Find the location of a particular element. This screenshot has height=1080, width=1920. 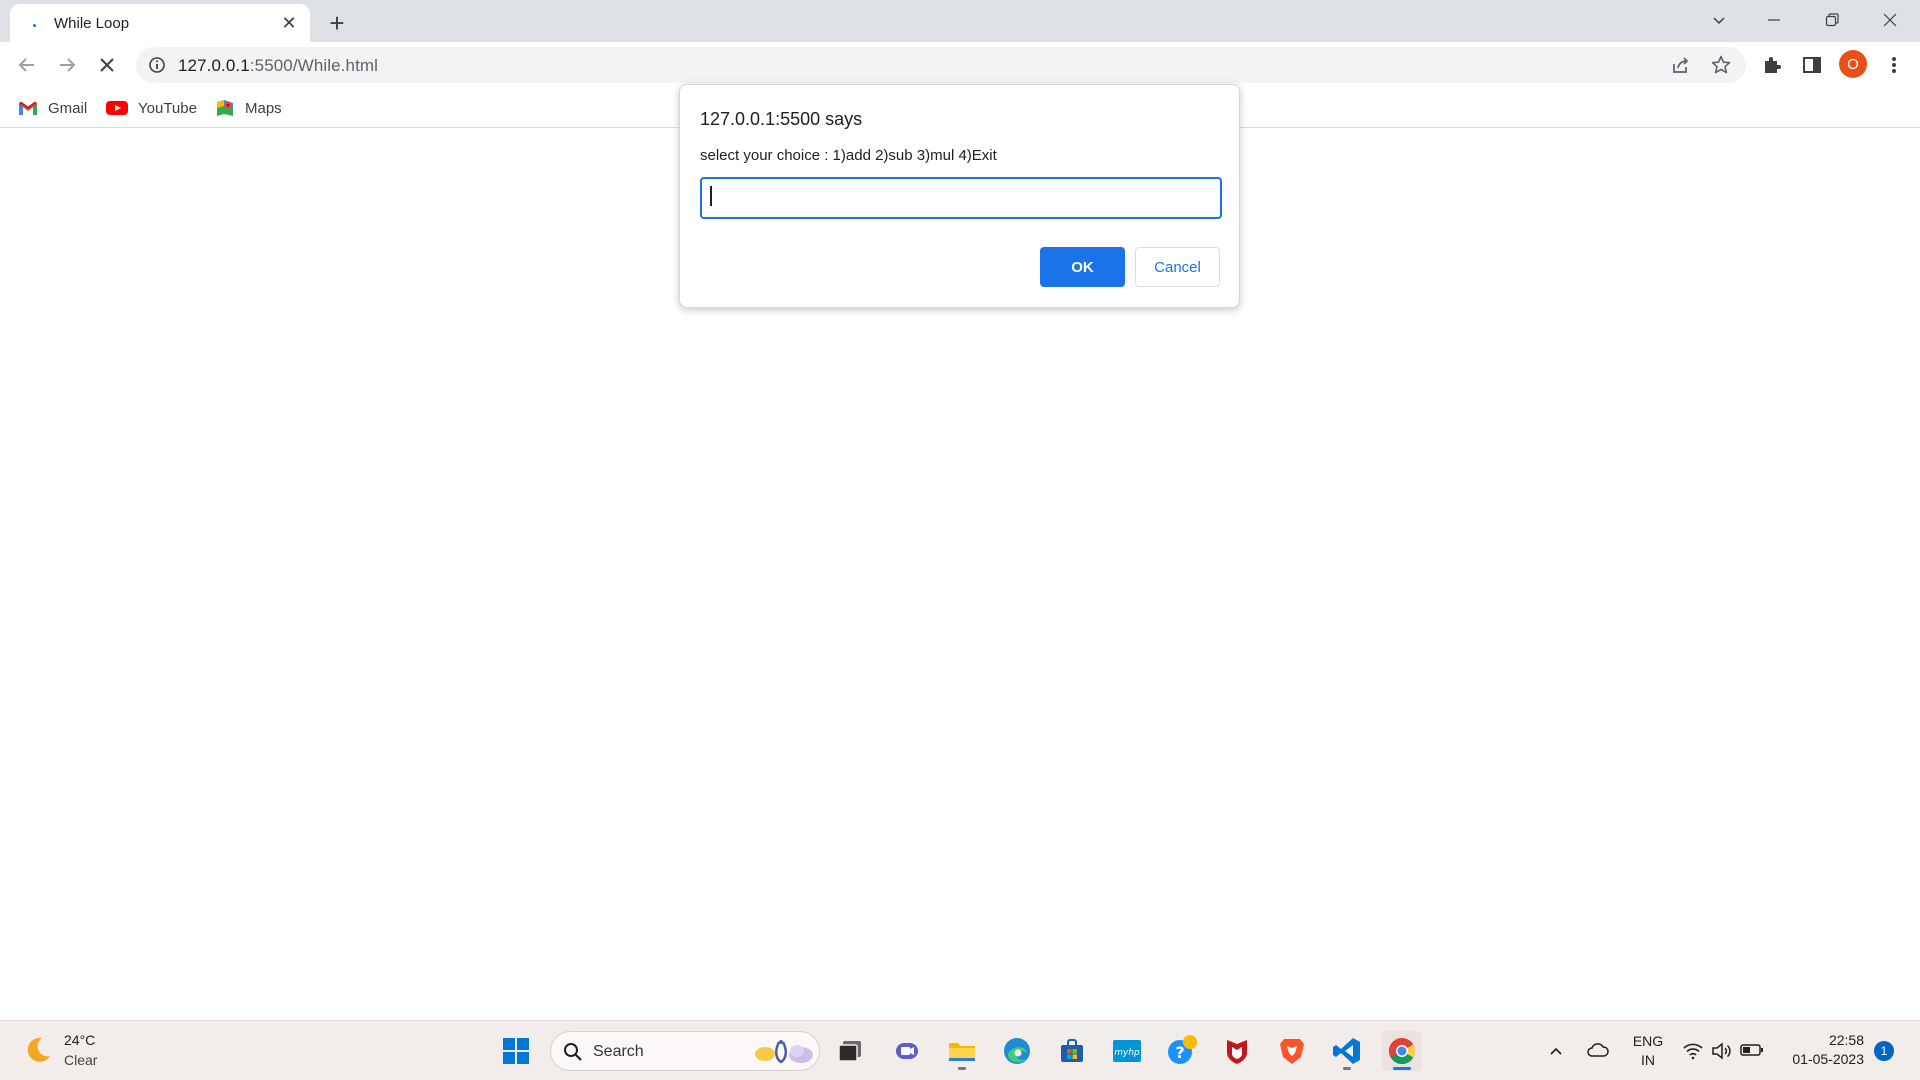

youtube-icon is located at coordinates (117, 108).